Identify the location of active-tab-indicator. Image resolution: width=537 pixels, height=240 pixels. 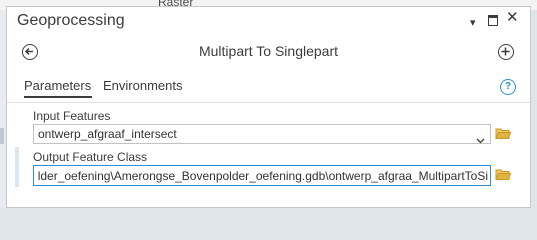
(58, 97).